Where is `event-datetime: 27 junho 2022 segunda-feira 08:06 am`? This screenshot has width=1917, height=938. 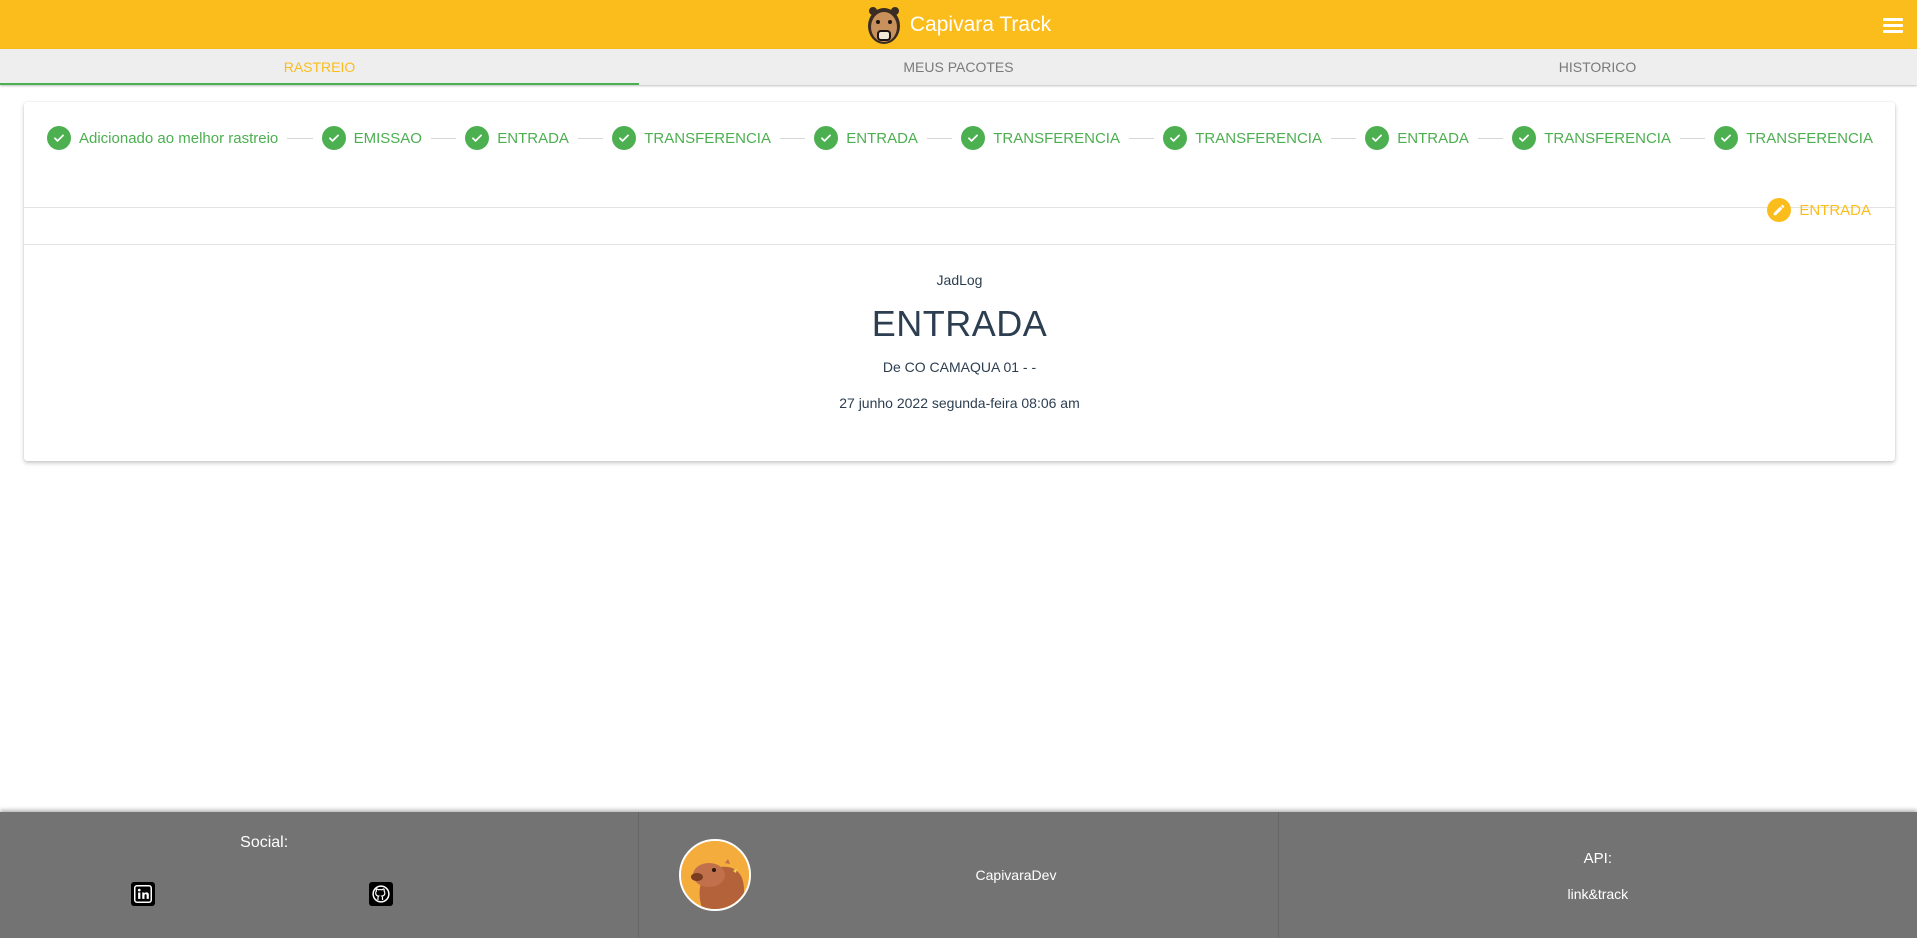 event-datetime: 27 junho 2022 segunda-feira 08:06 am is located at coordinates (959, 403).